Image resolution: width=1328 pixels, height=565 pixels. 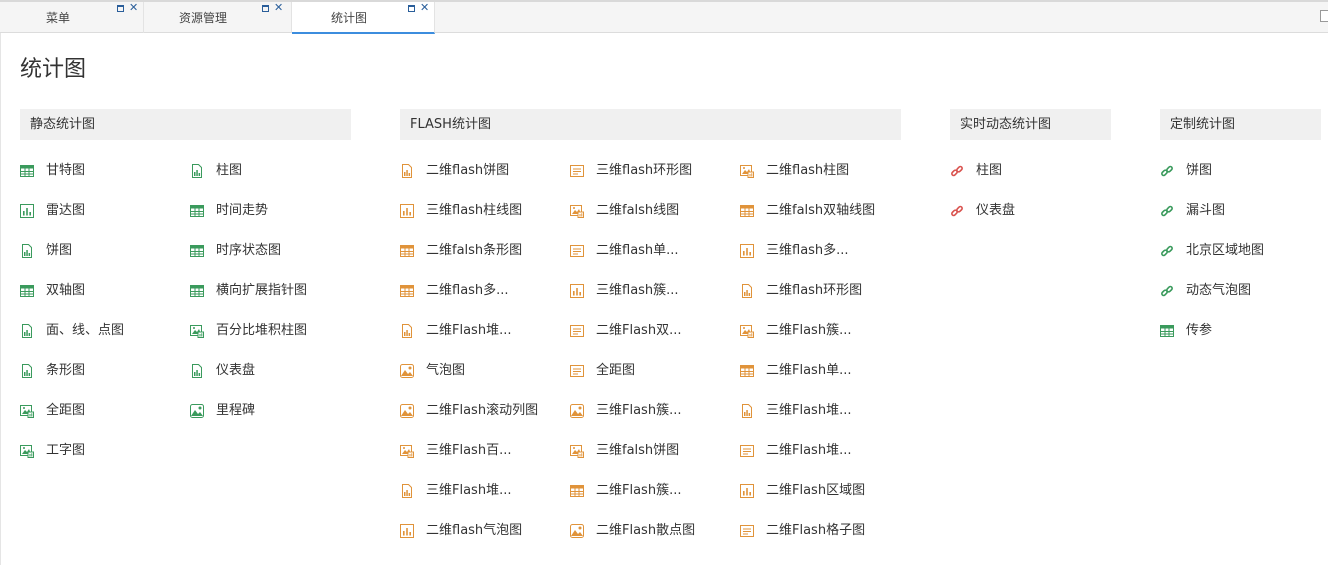 What do you see at coordinates (59, 250) in the screenshot?
I see `chart-item-label: 饼图` at bounding box center [59, 250].